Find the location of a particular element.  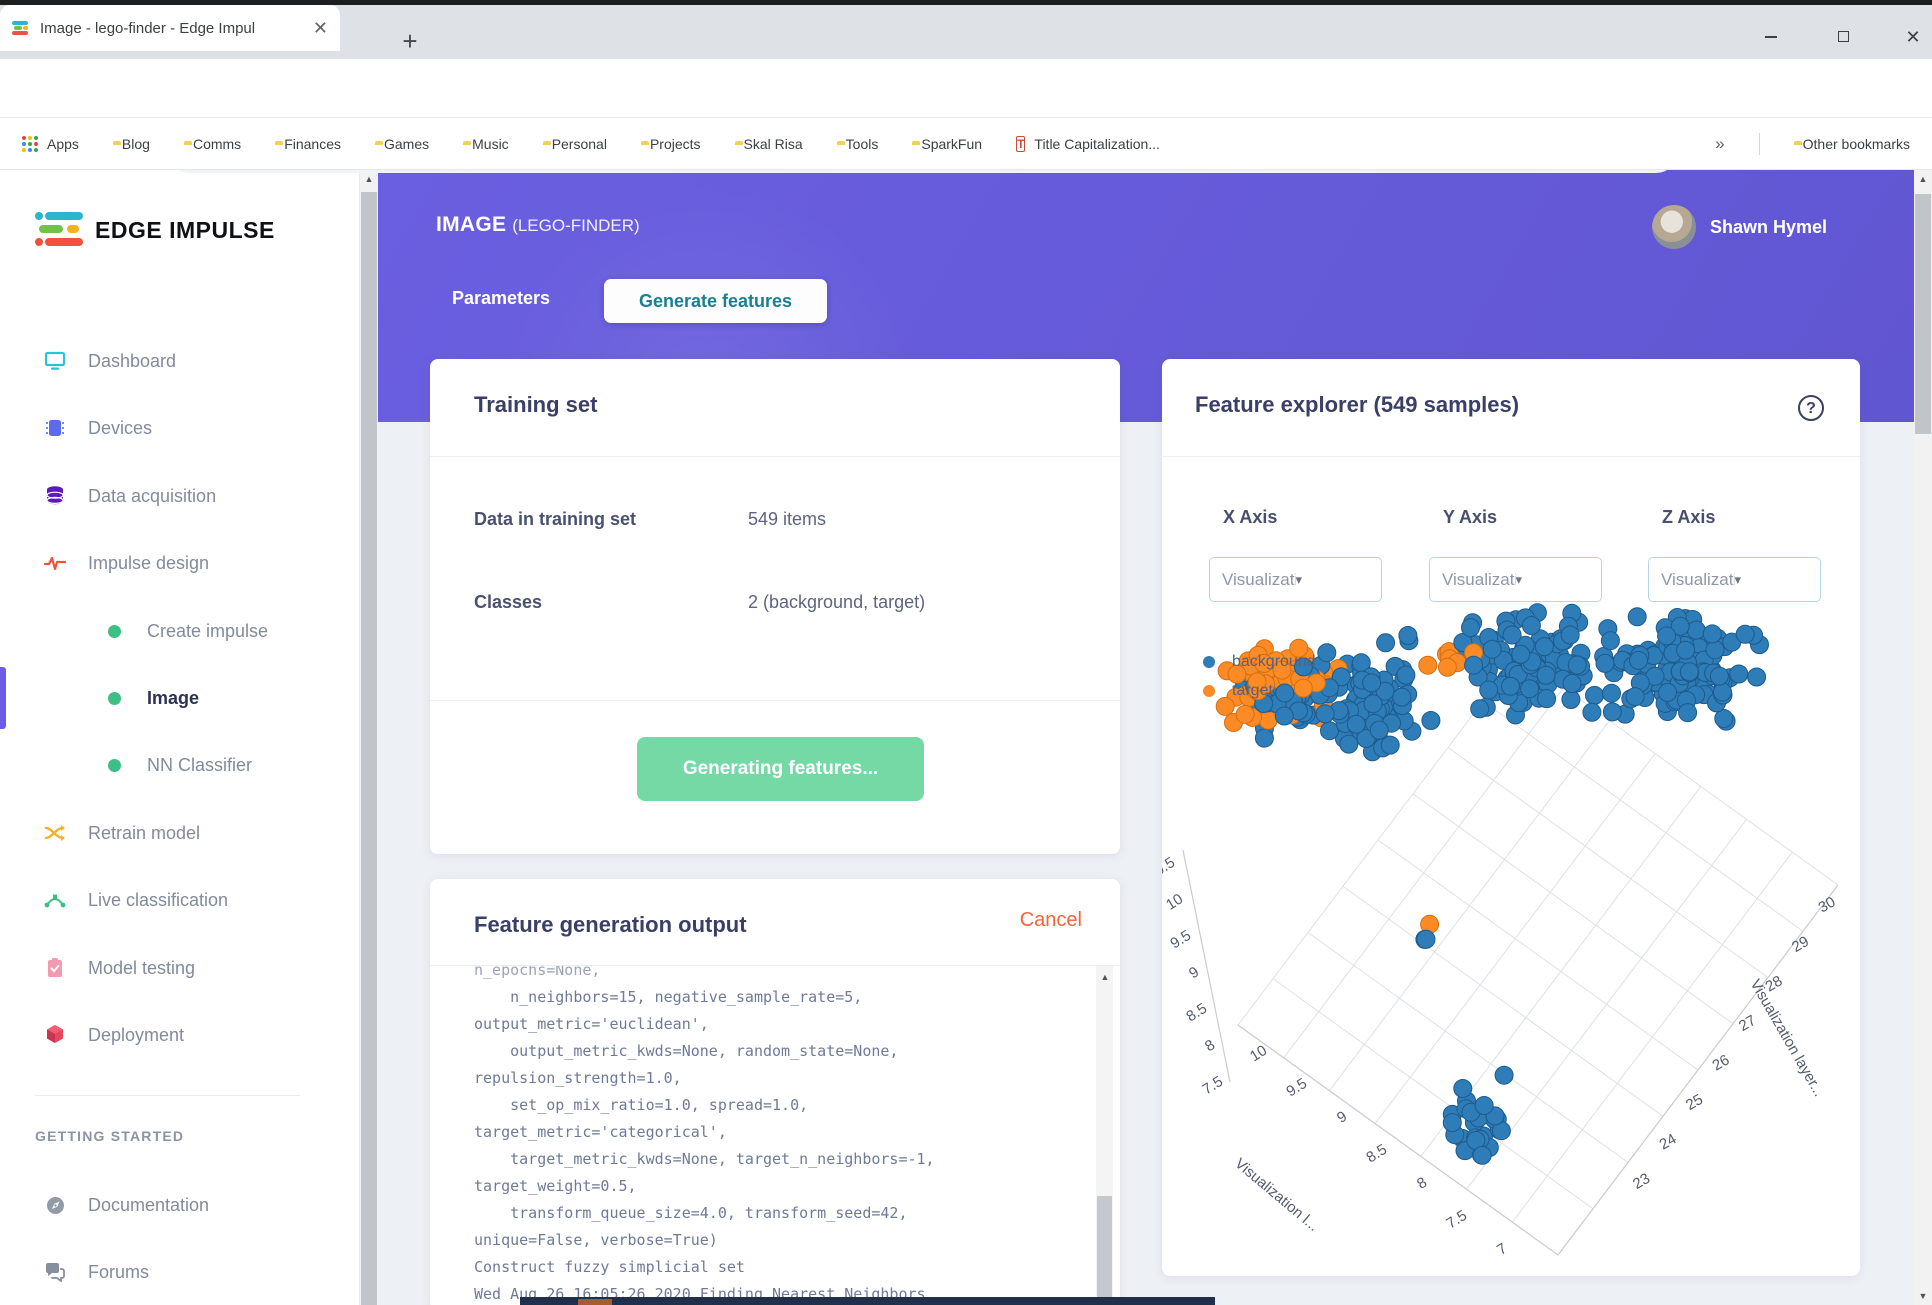

scroll-down-icon: ▼ is located at coordinates (1923, 1296).